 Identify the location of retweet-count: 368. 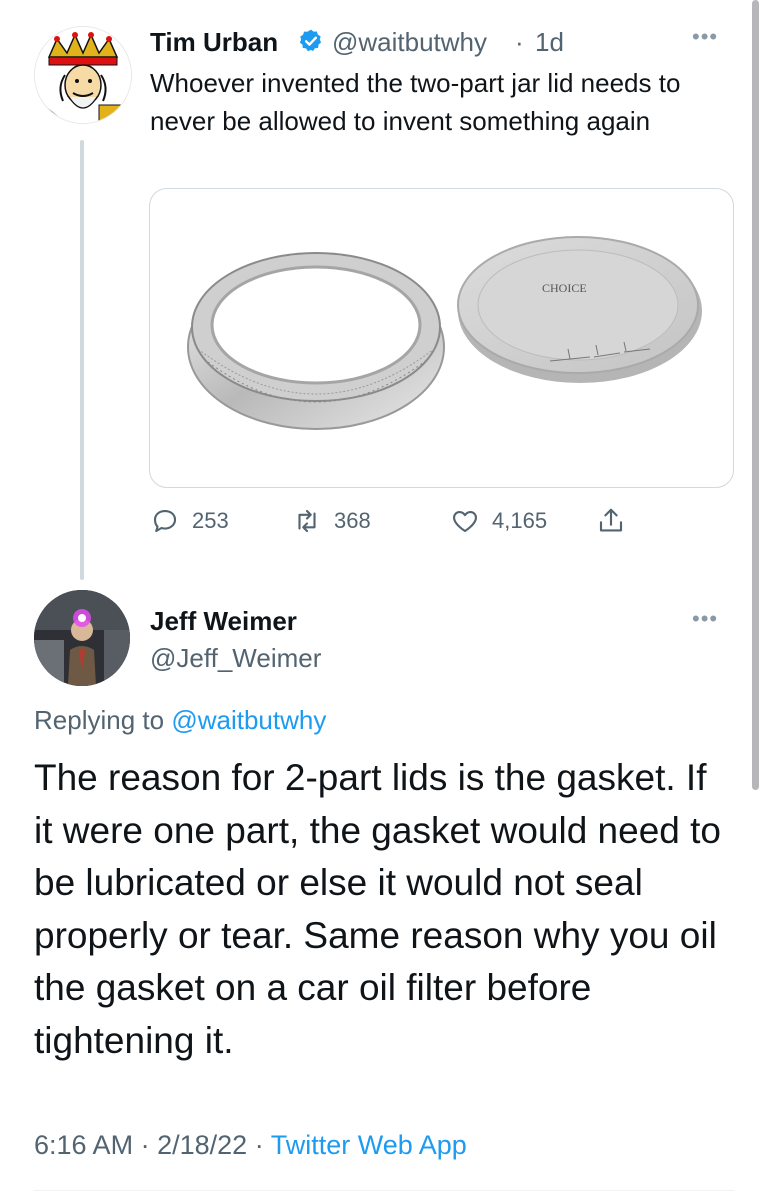
(352, 520).